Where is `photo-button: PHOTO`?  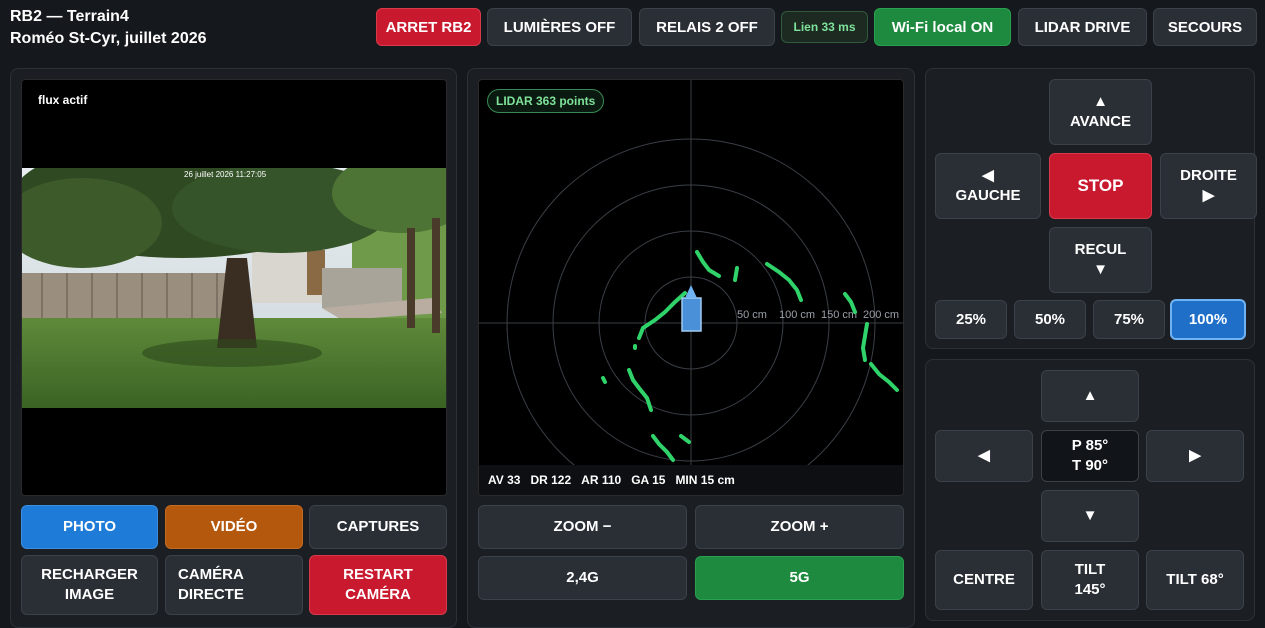 photo-button: PHOTO is located at coordinates (89, 527).